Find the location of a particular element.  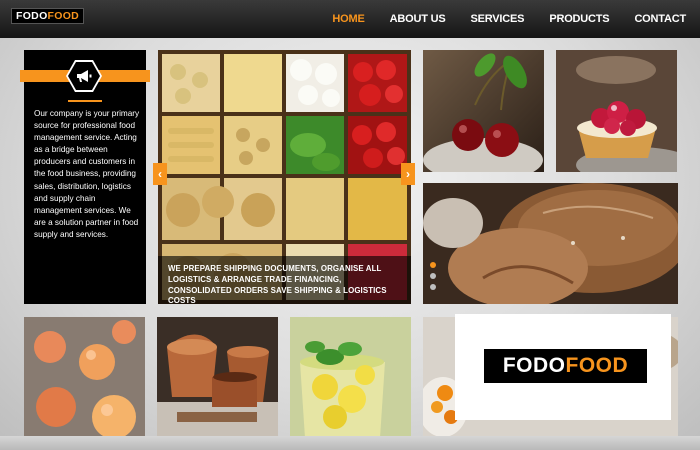

brand-logo-card: FODOFOOD is located at coordinates (563, 367).